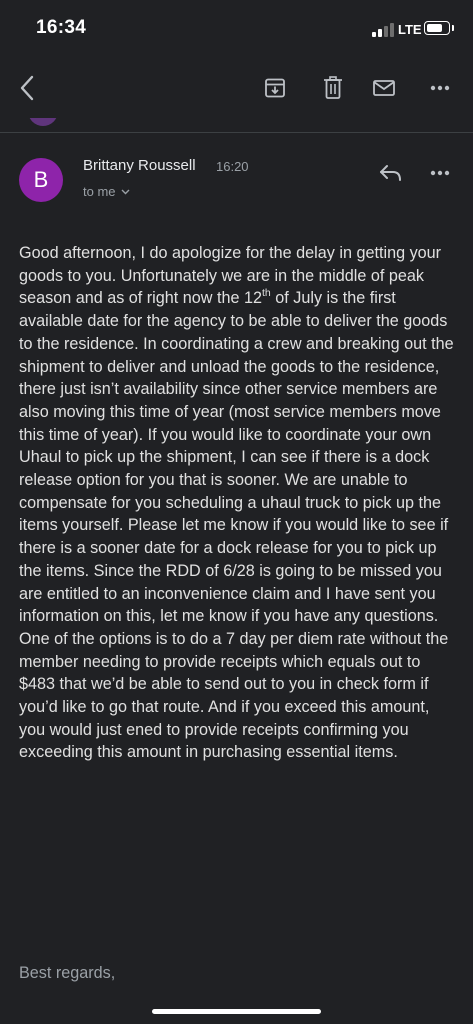 The height and width of the screenshot is (1024, 473). Describe the element at coordinates (139, 165) in the screenshot. I see `sender-name: Brittany Roussell` at that location.